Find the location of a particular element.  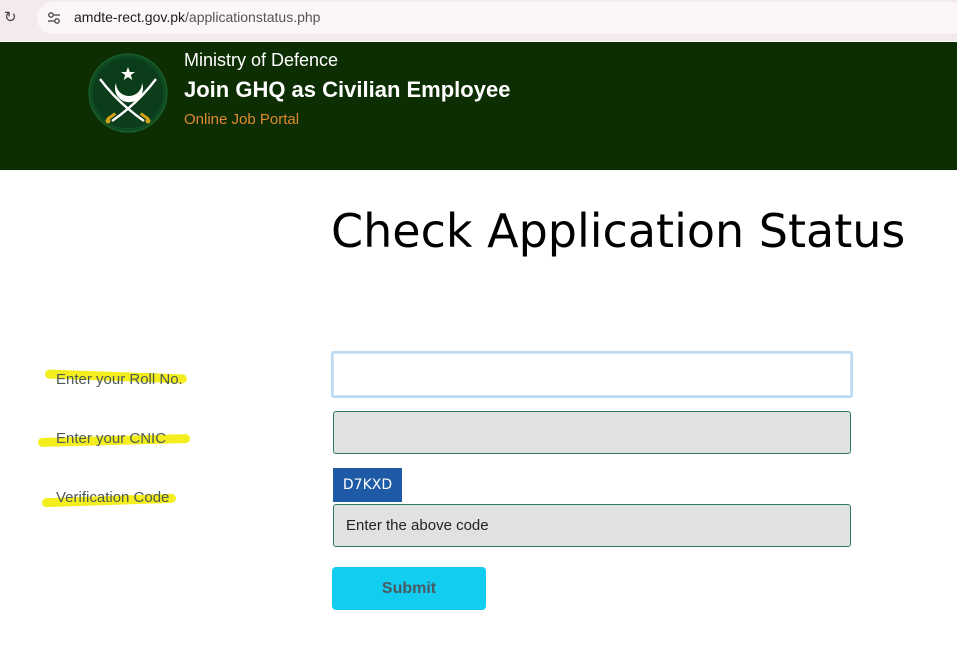

ministry-name: Ministry of Defence is located at coordinates (261, 60).